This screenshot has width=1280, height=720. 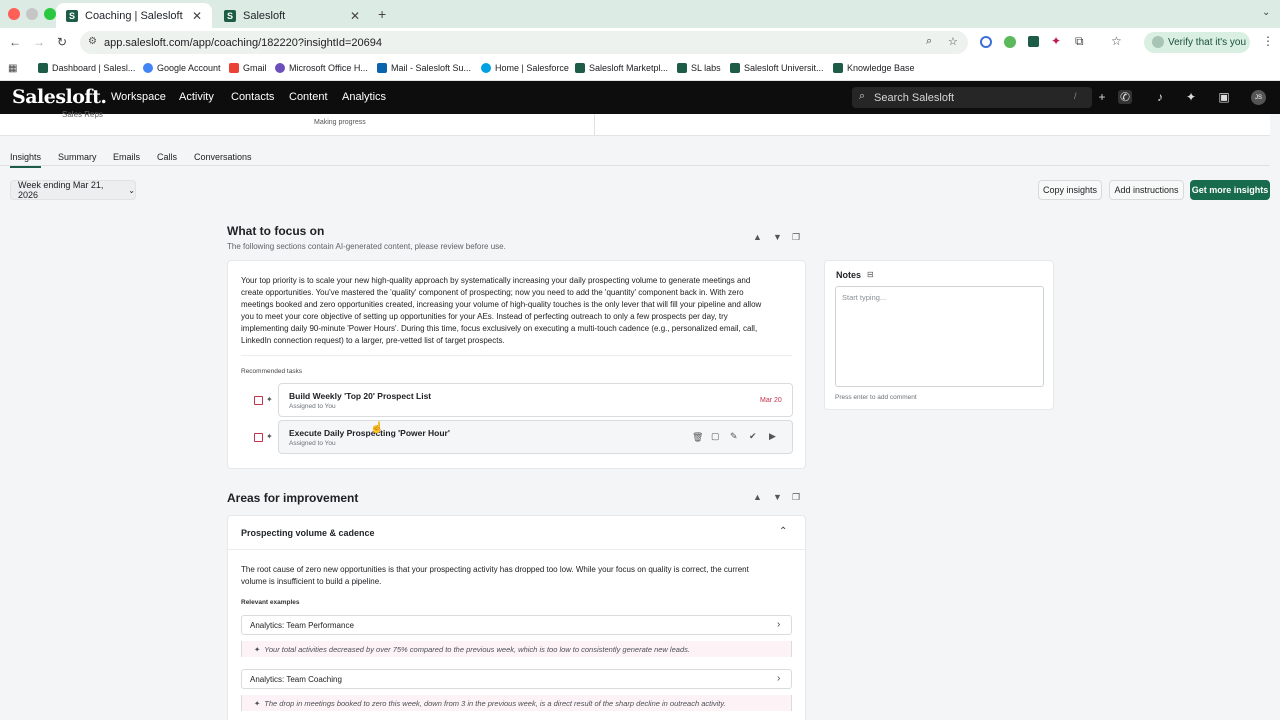 What do you see at coordinates (61, 190) in the screenshot?
I see `week-label: Week ending Mar 21, 2026` at bounding box center [61, 190].